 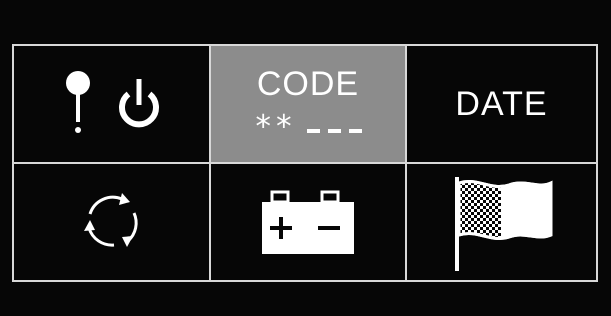 What do you see at coordinates (308, 84) in the screenshot?
I see `code-title: CODE` at bounding box center [308, 84].